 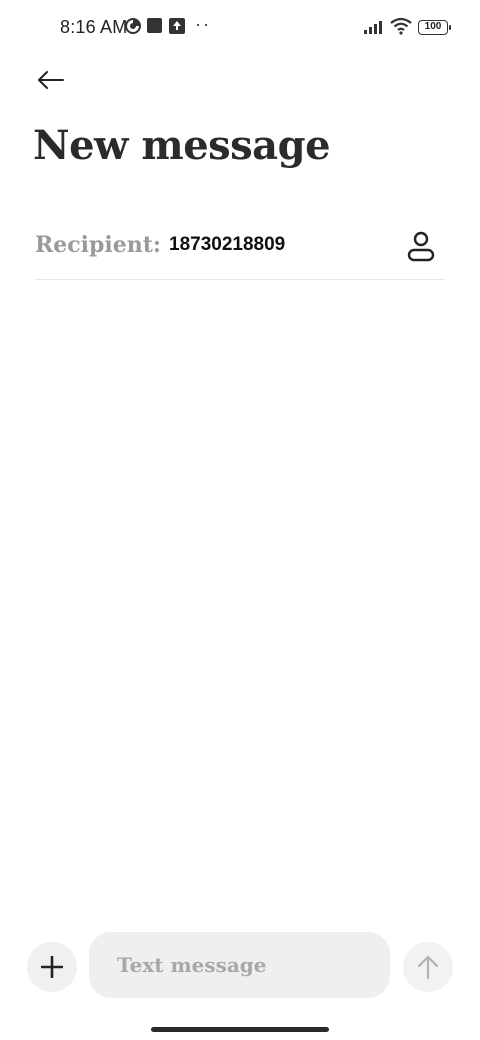 I want to click on contact-picker-button, so click(x=421, y=247).